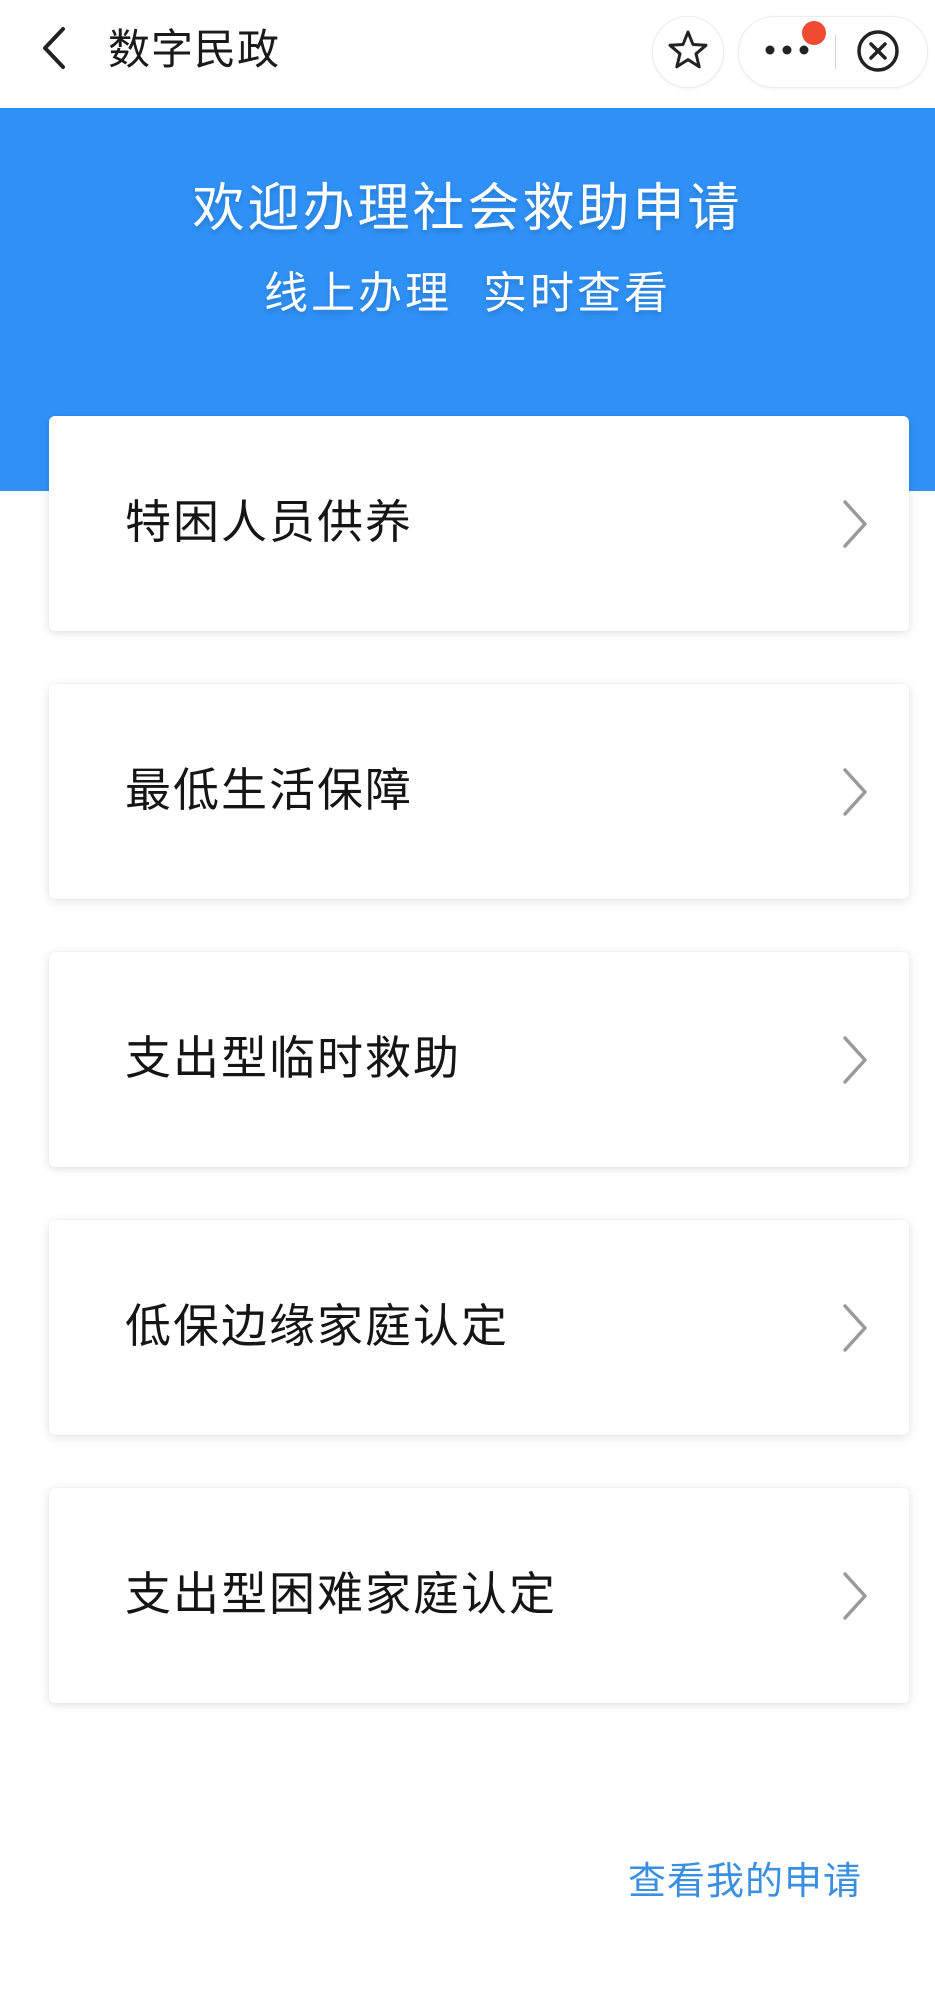 This screenshot has width=935, height=1993. I want to click on mini-program-capsule, so click(833, 52).